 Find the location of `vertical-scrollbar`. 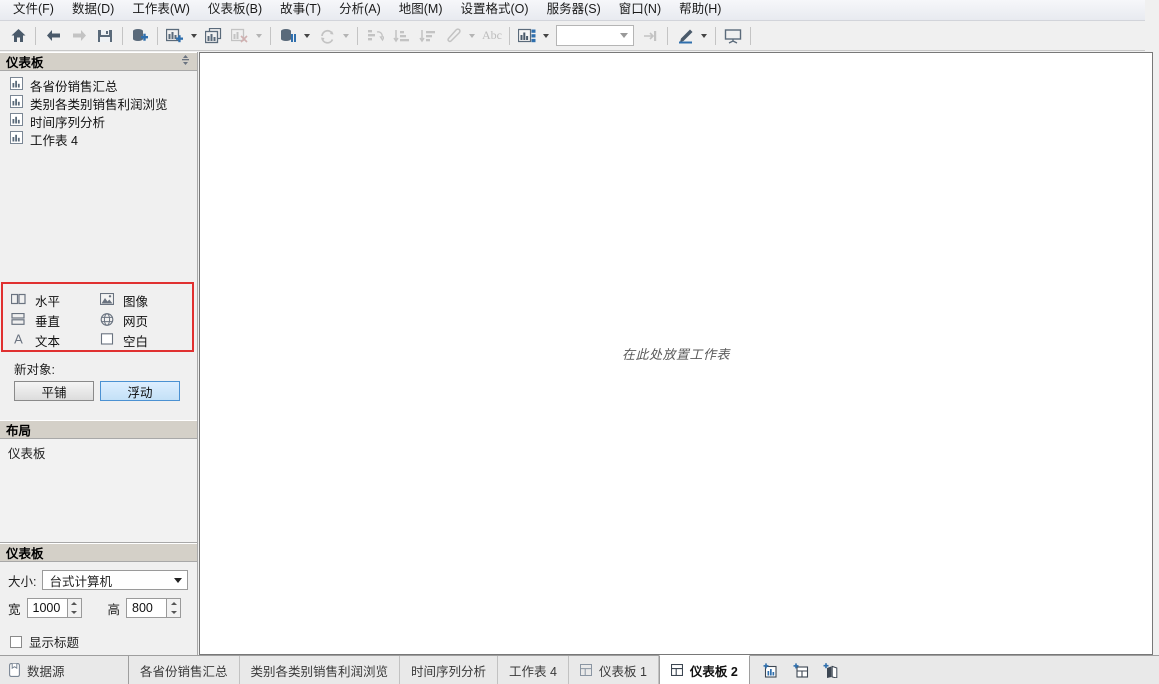

vertical-scrollbar is located at coordinates (1152, 26).